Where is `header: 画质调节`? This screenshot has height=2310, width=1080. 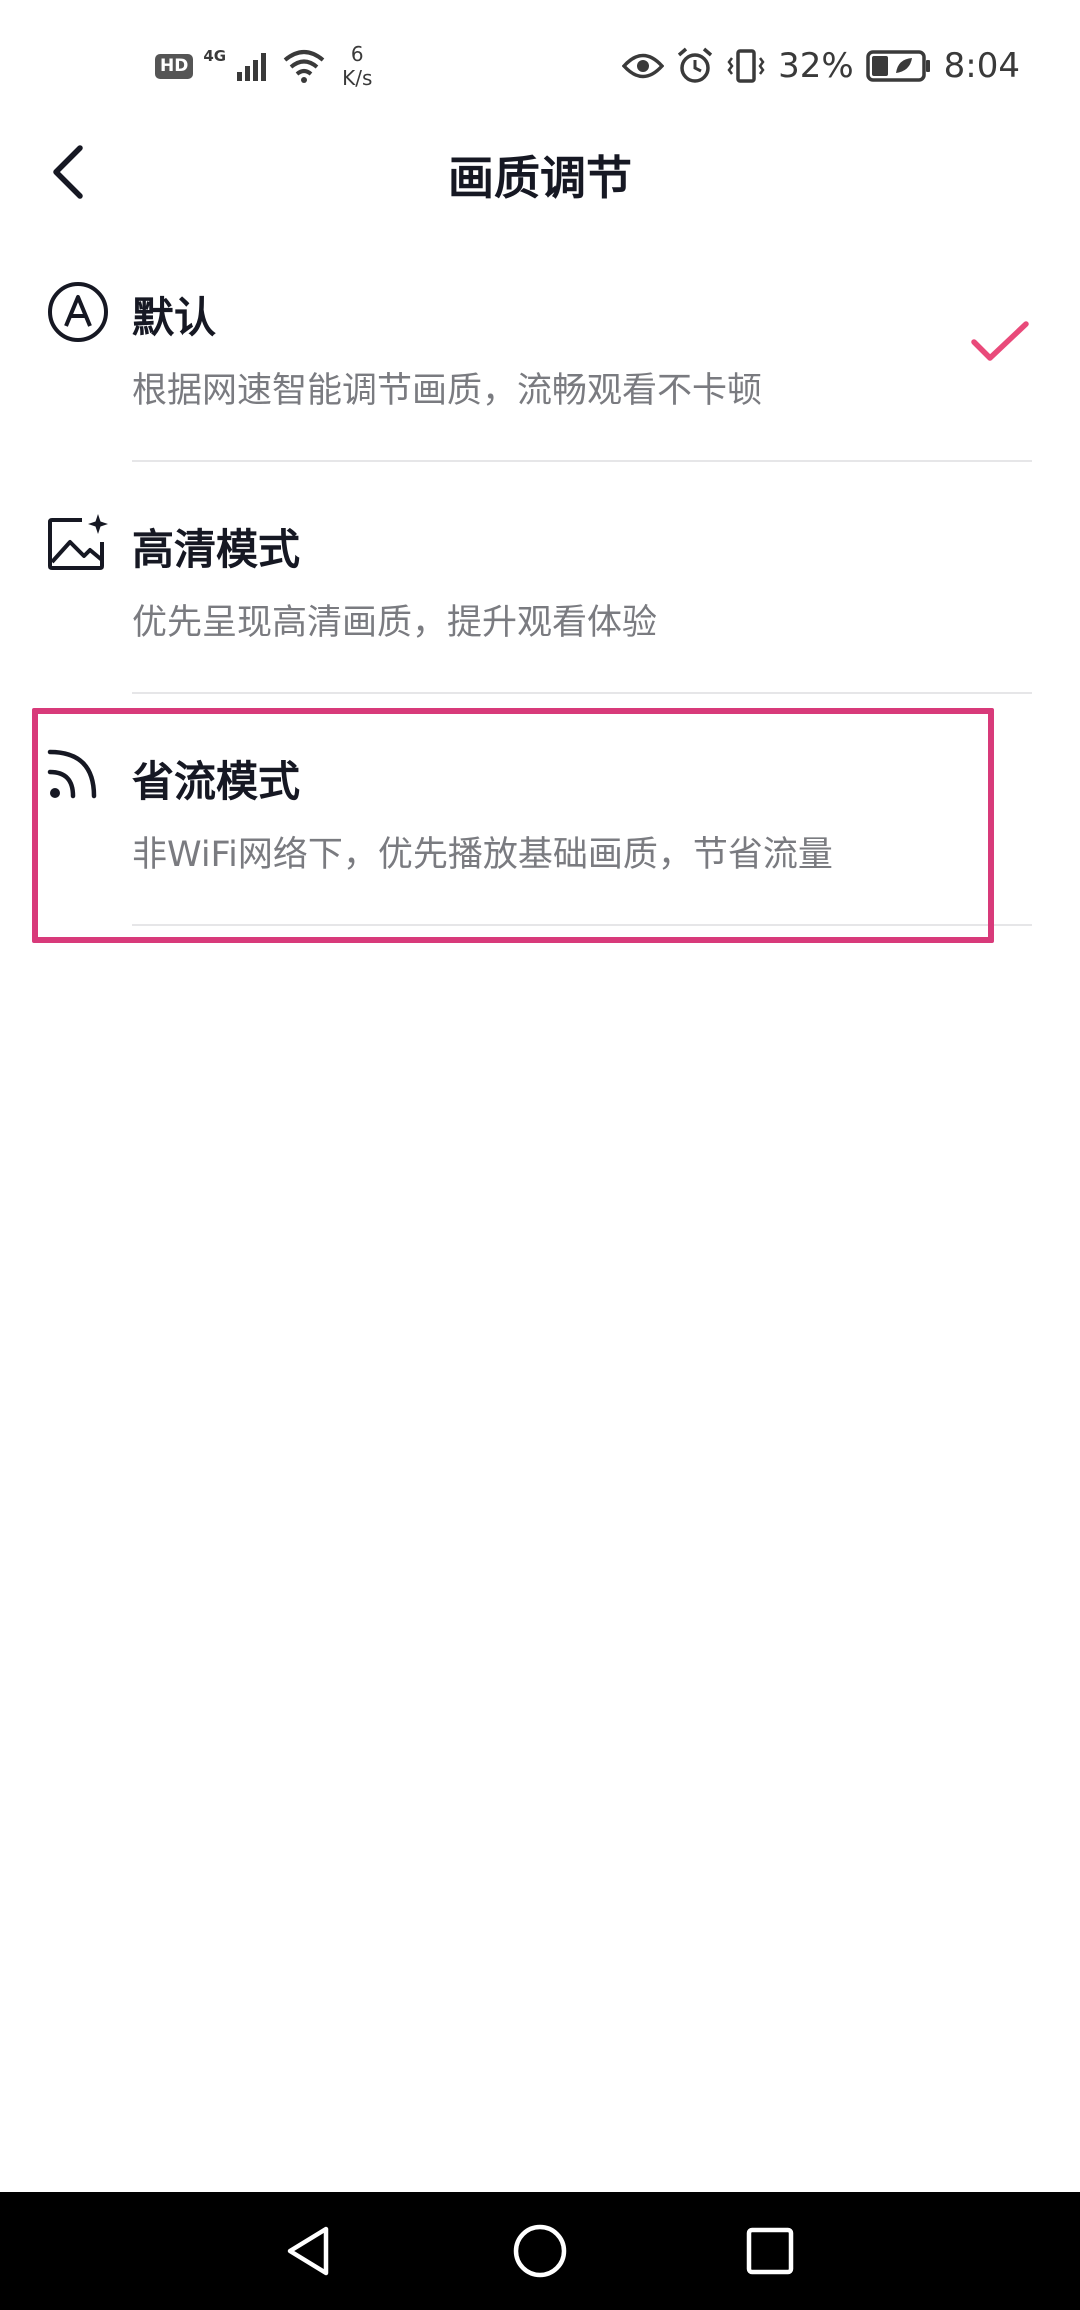 header: 画质调节 is located at coordinates (540, 170).